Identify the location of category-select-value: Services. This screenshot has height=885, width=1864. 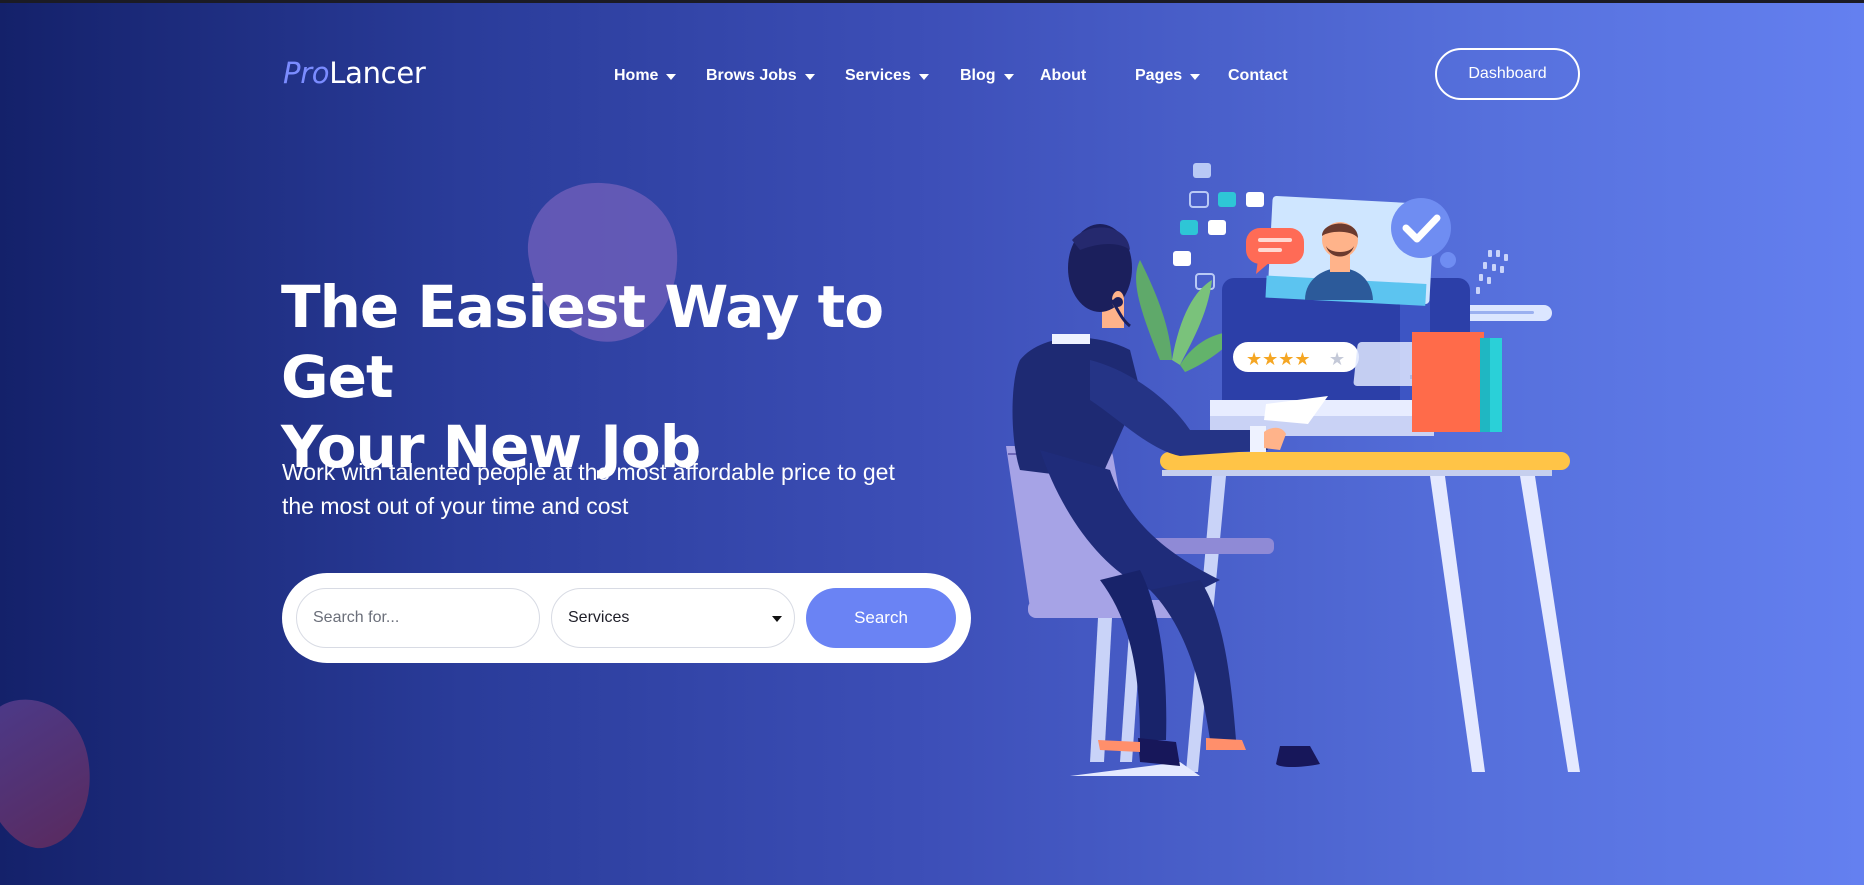
(599, 617).